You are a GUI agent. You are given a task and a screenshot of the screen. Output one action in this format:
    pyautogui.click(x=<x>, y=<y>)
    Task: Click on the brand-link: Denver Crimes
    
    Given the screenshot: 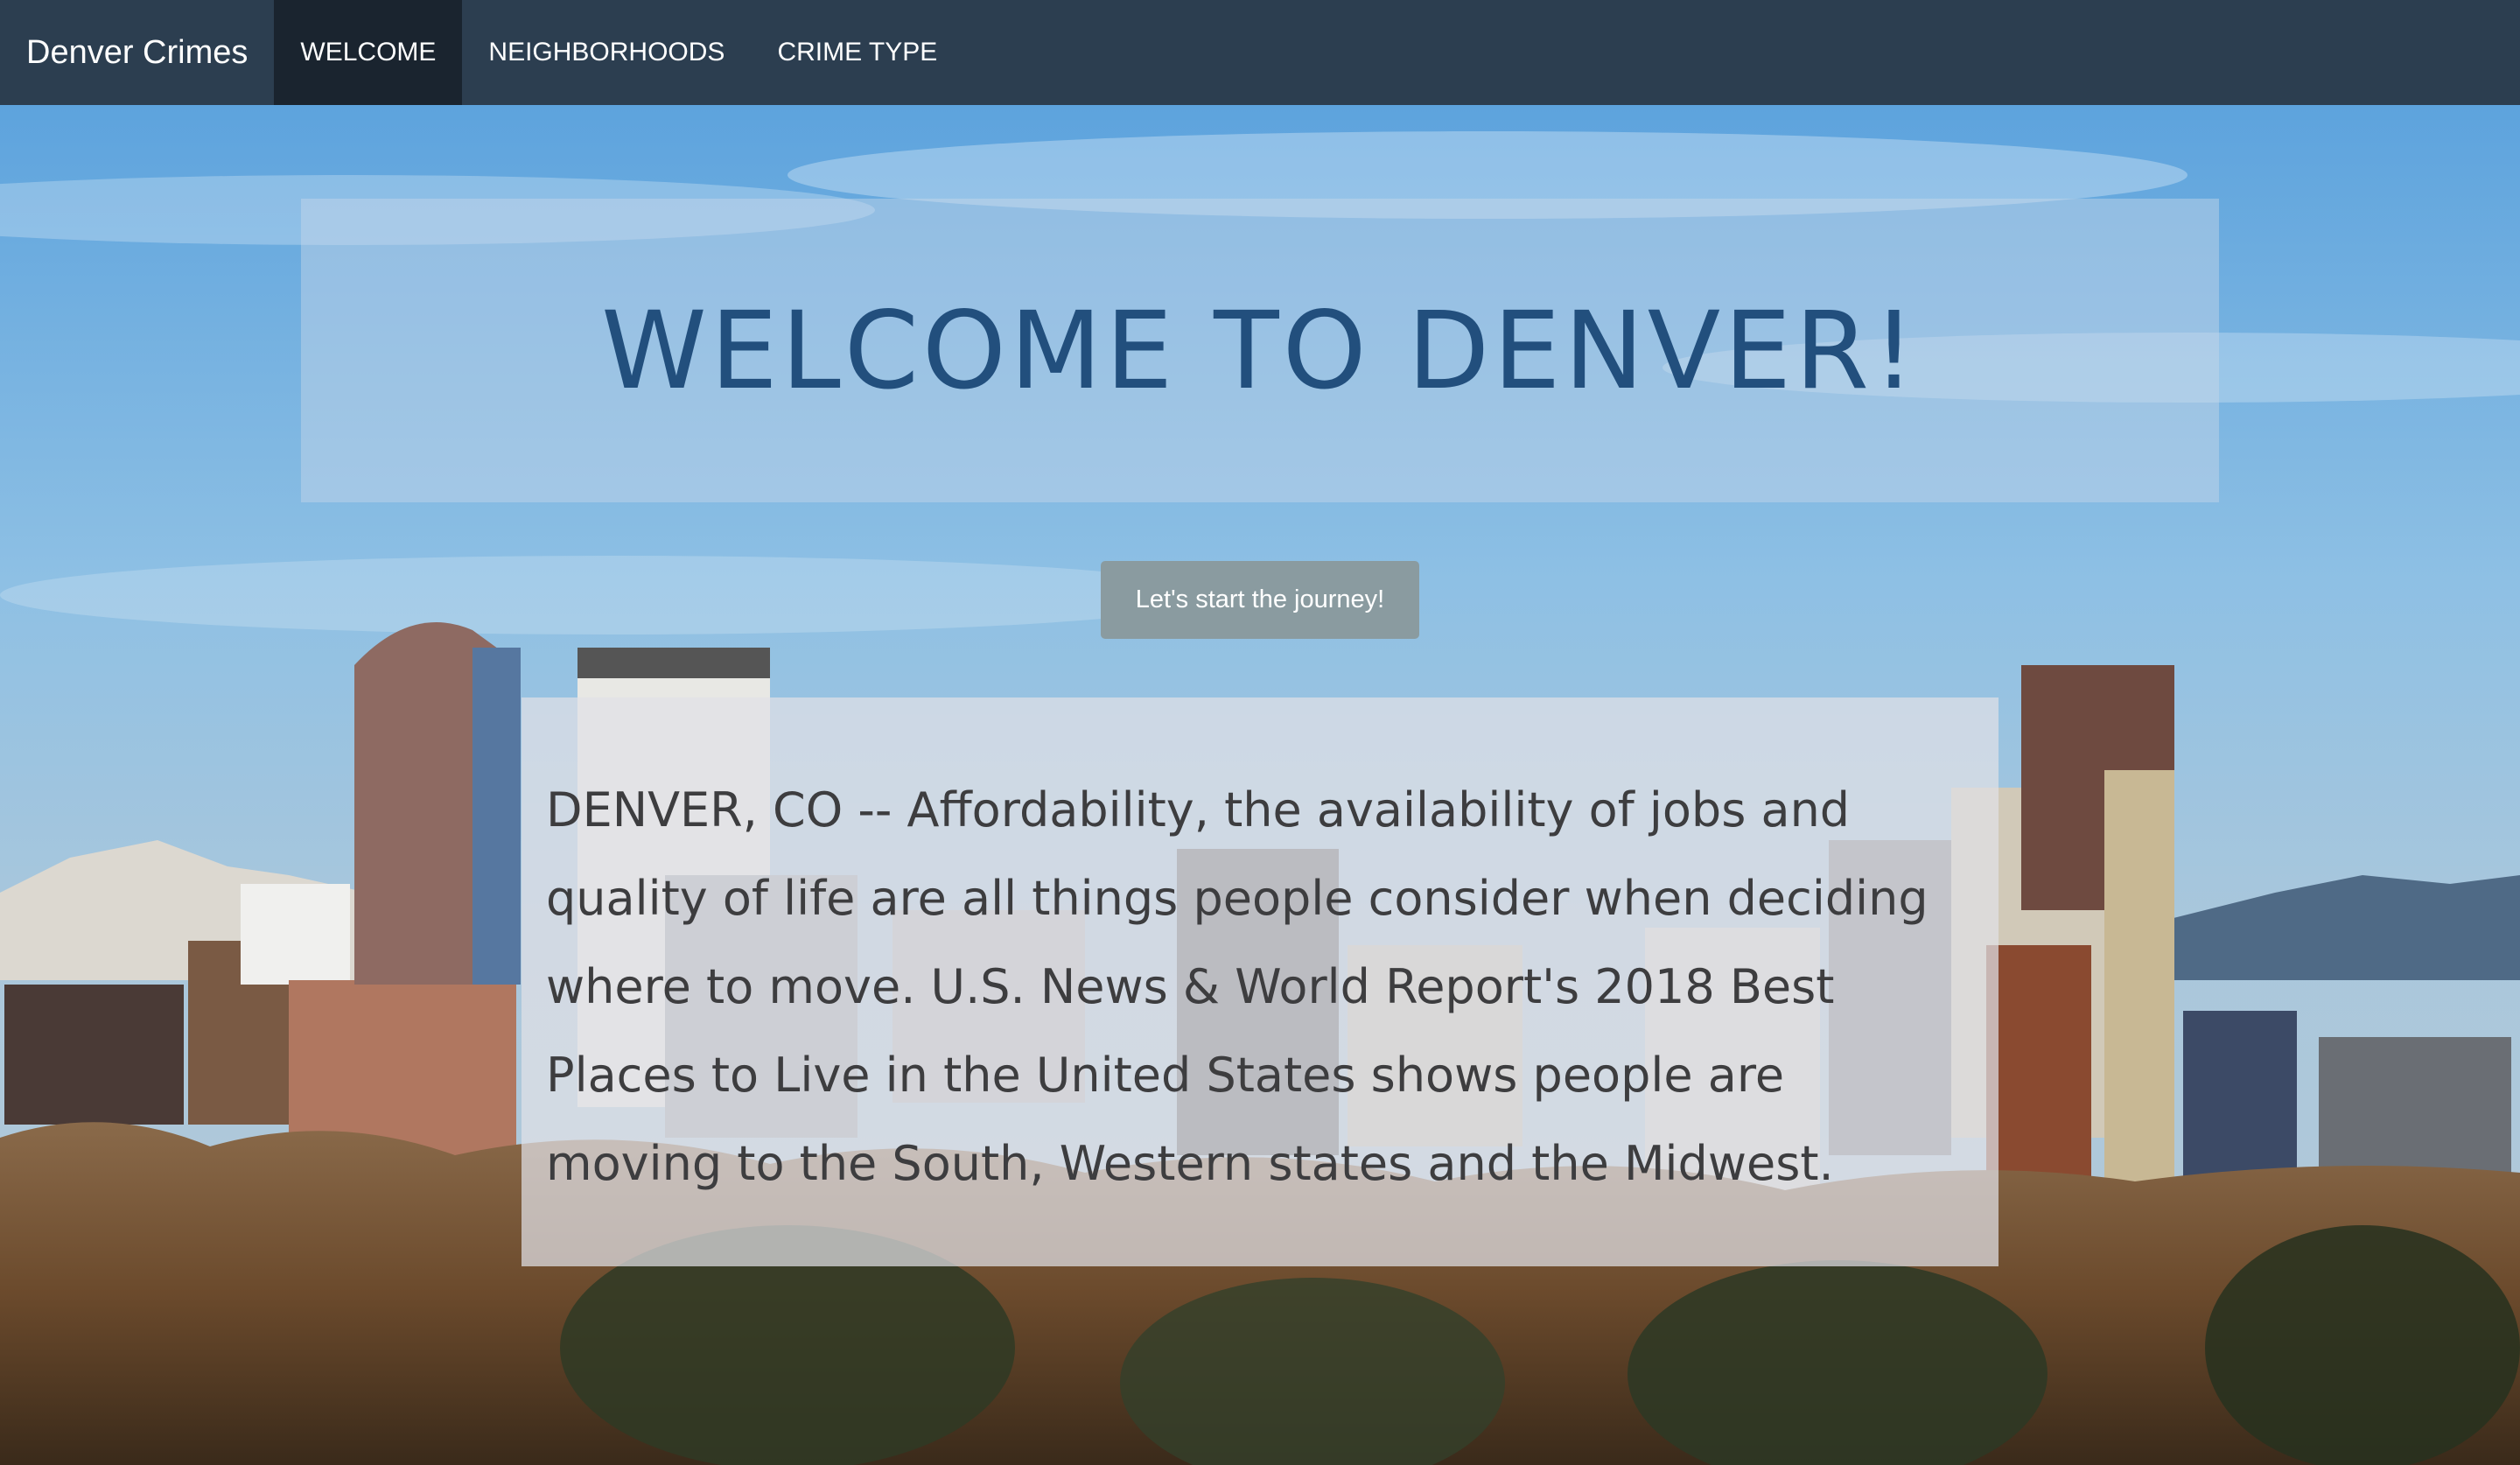 What is the action you would take?
    pyautogui.click(x=137, y=52)
    